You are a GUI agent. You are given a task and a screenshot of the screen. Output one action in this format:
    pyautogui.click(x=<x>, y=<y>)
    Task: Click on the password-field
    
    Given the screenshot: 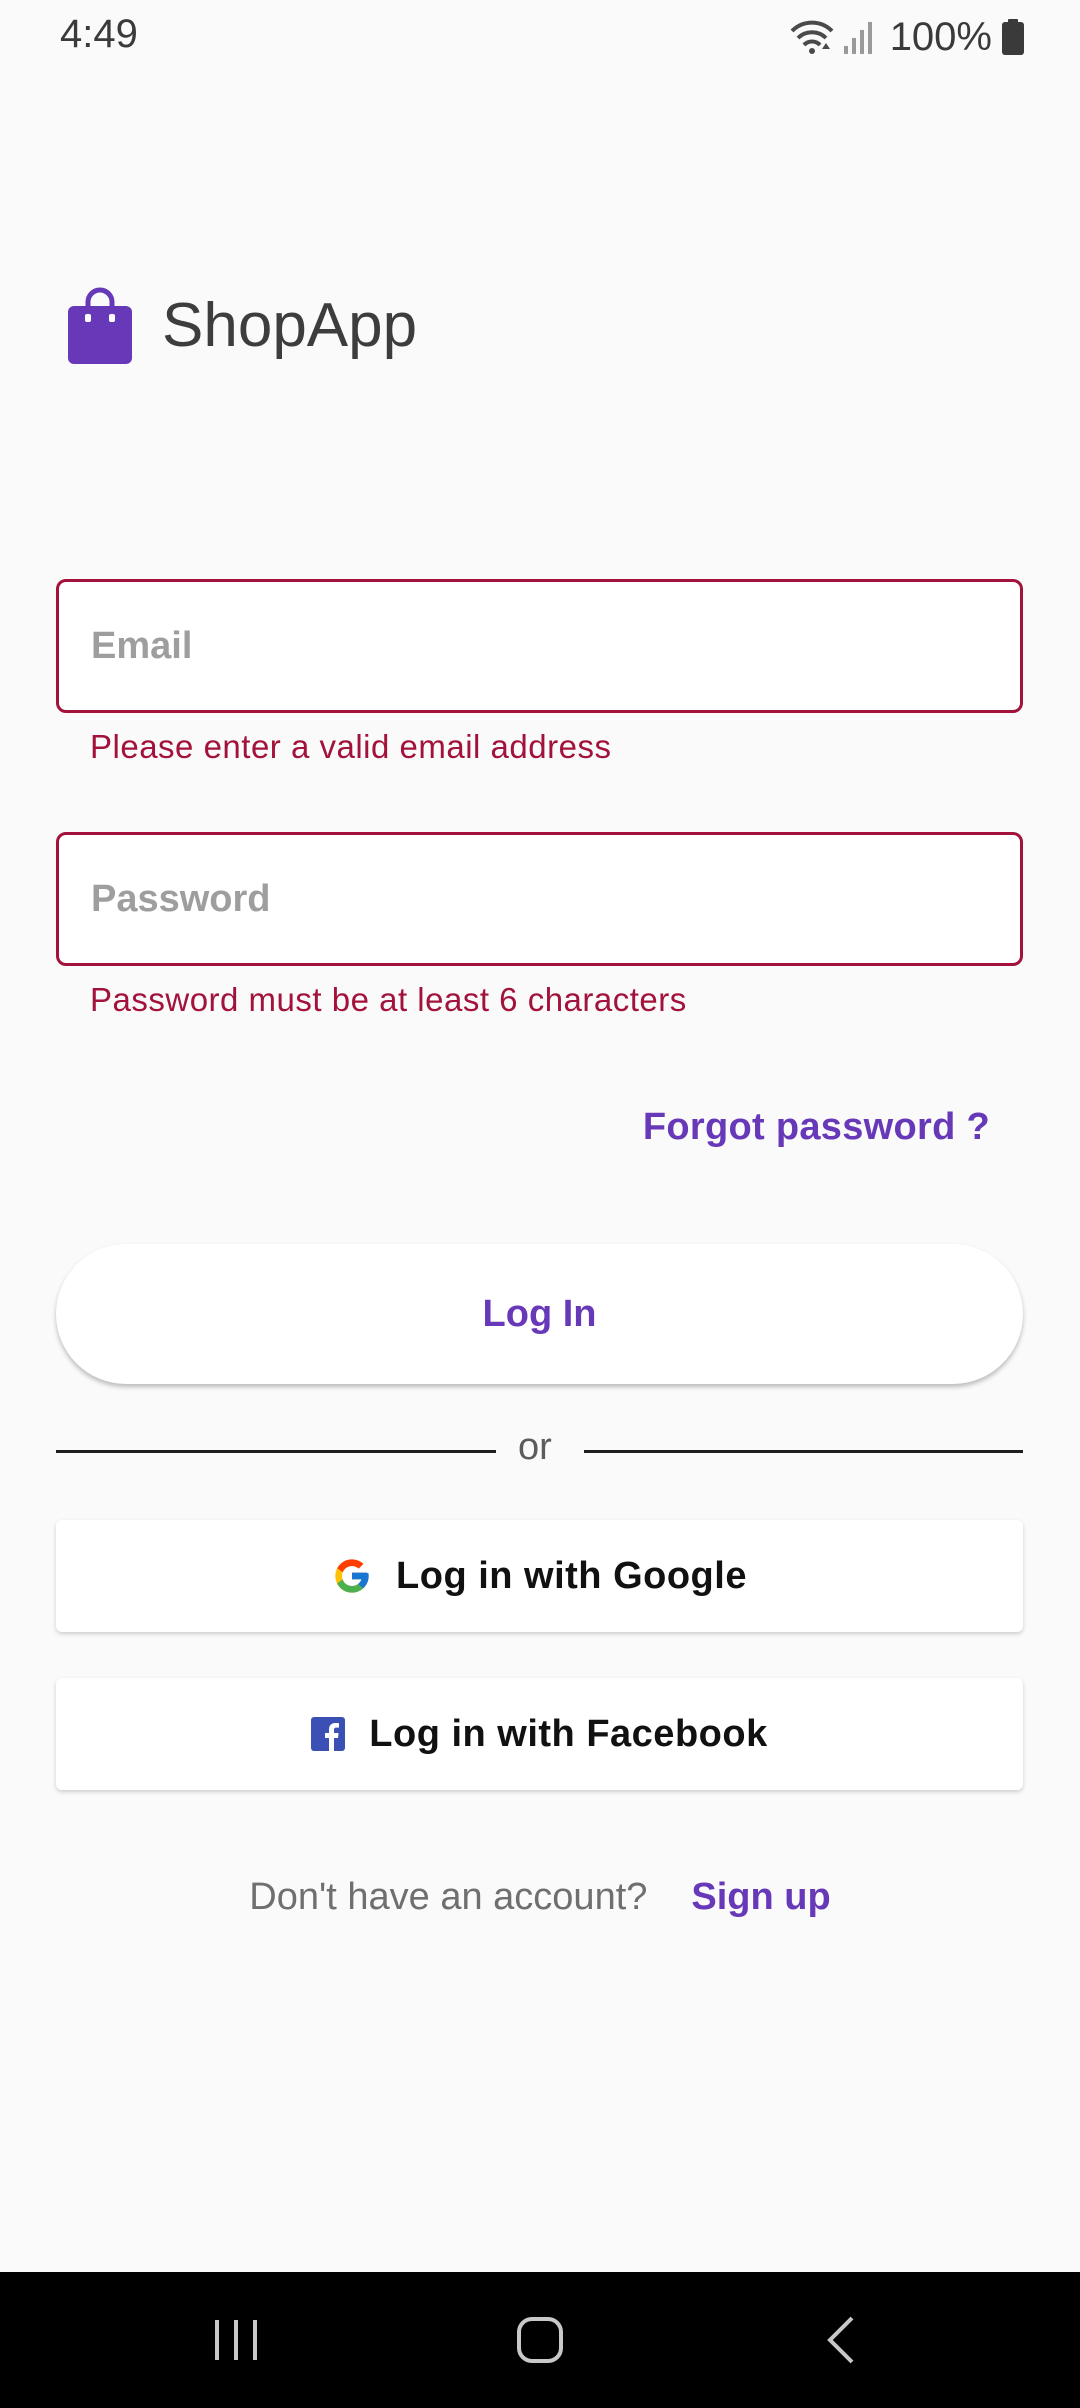 What is the action you would take?
    pyautogui.click(x=539, y=899)
    